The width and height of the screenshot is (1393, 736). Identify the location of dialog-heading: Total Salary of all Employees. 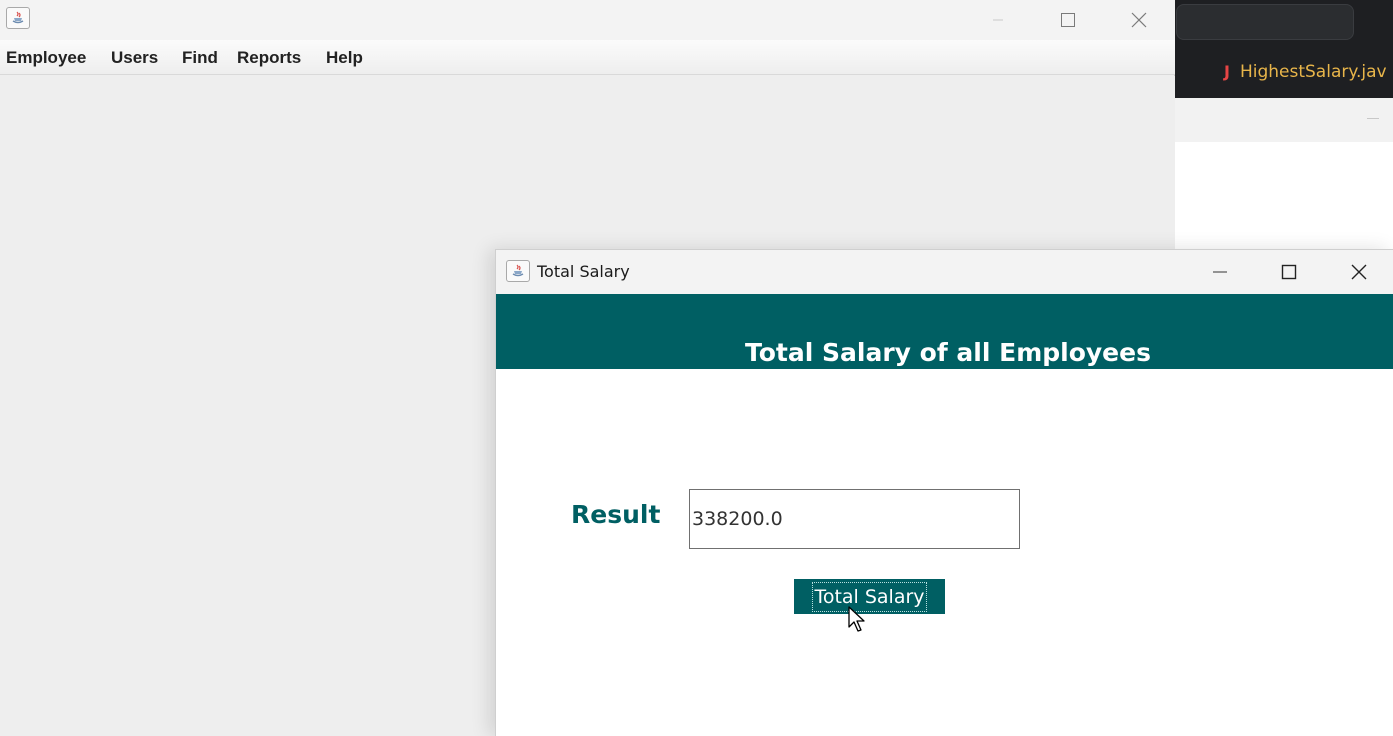
(944, 352).